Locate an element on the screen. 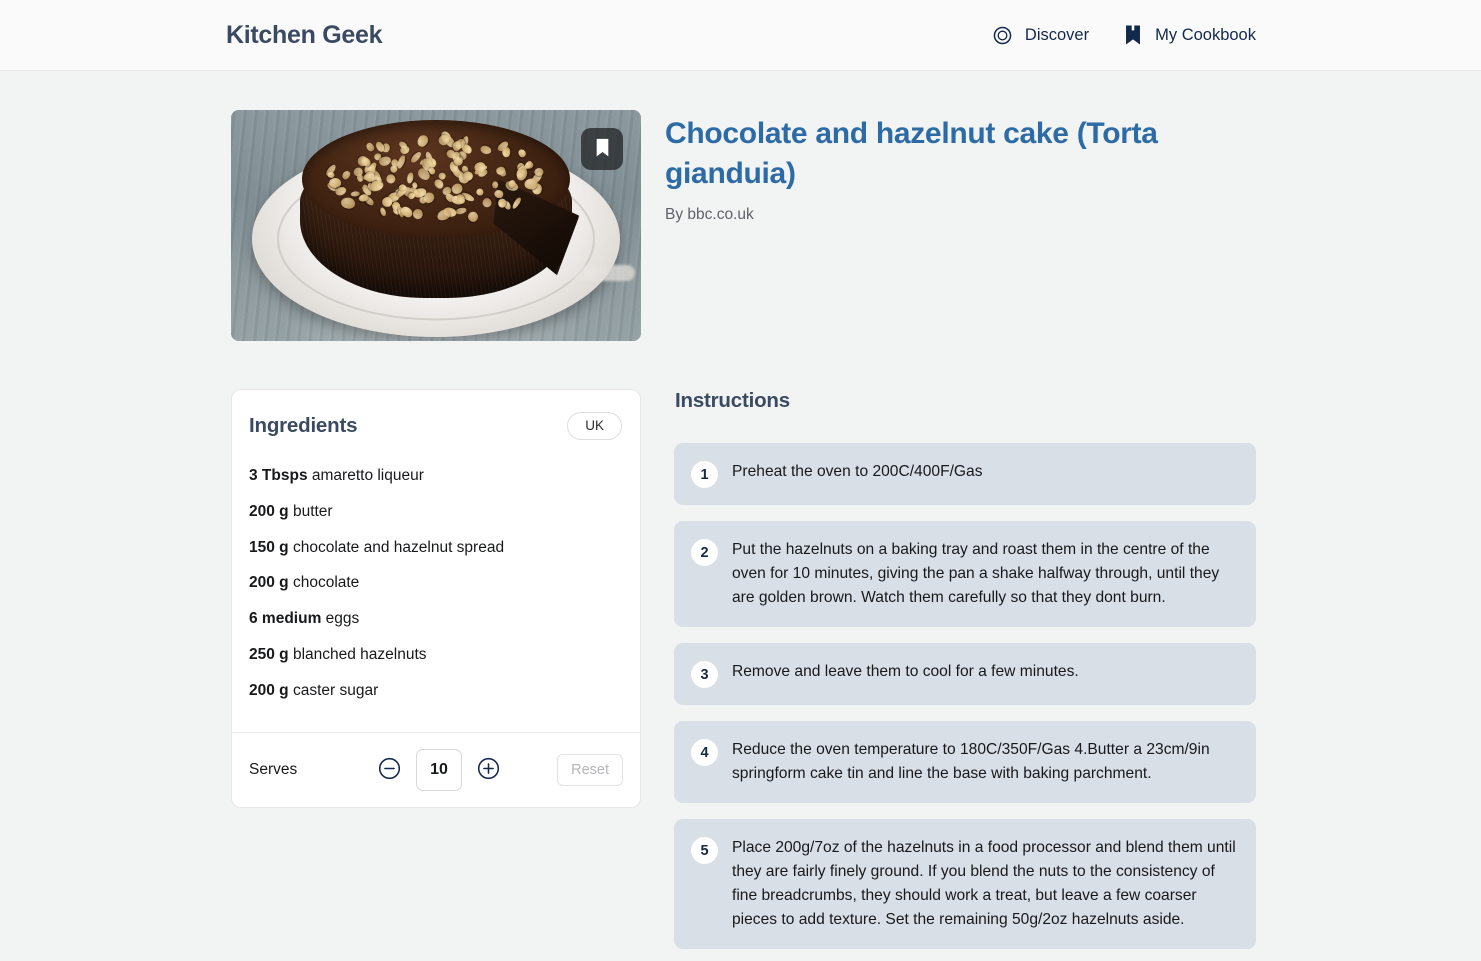 The image size is (1481, 961). instructions-title: Instructions is located at coordinates (732, 400).